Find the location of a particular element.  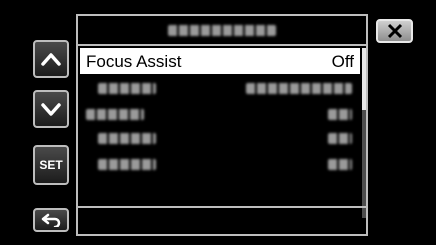

close-button is located at coordinates (394, 31).